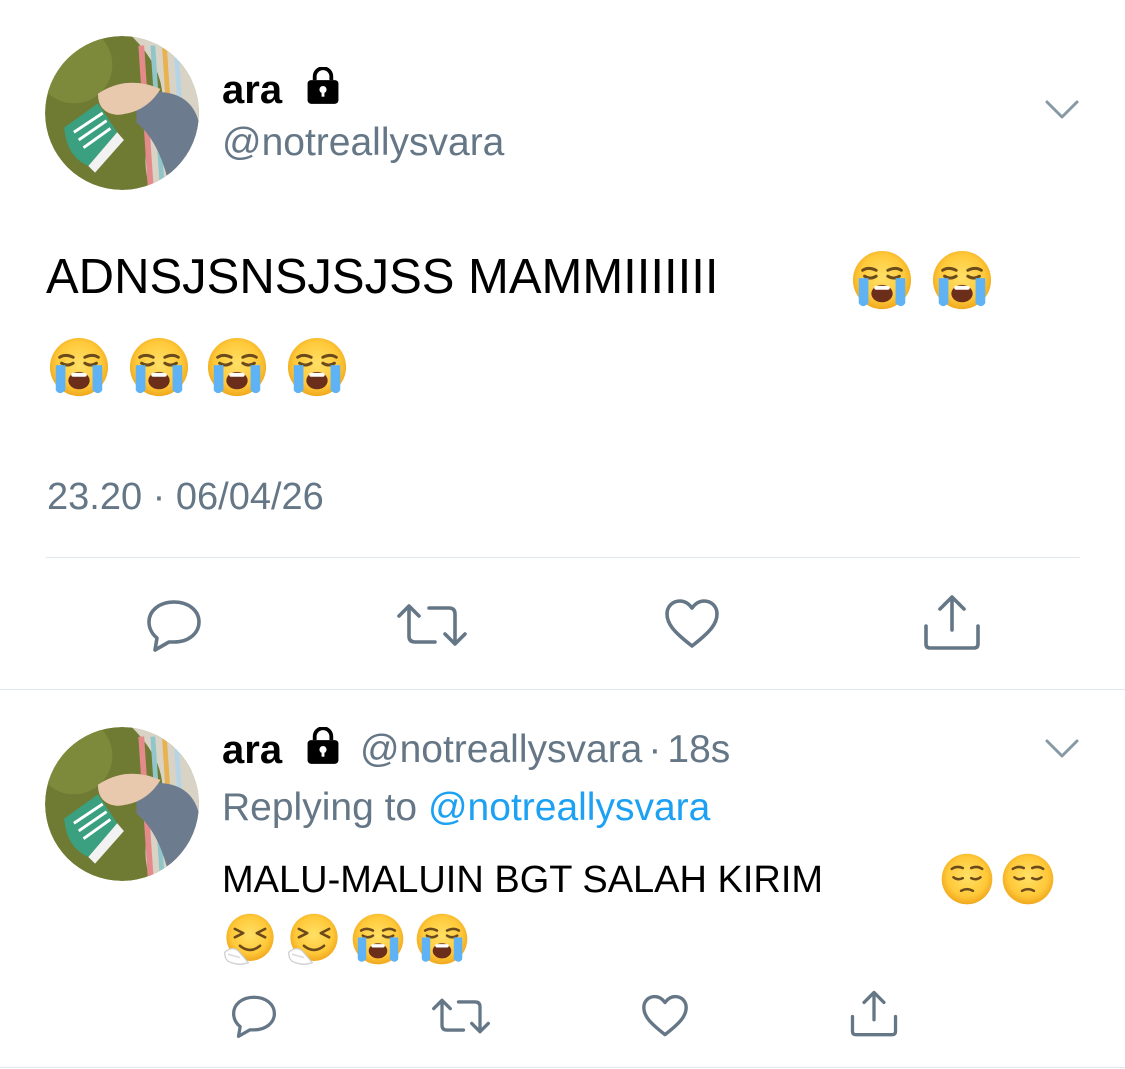  I want to click on like-button, so click(692, 624).